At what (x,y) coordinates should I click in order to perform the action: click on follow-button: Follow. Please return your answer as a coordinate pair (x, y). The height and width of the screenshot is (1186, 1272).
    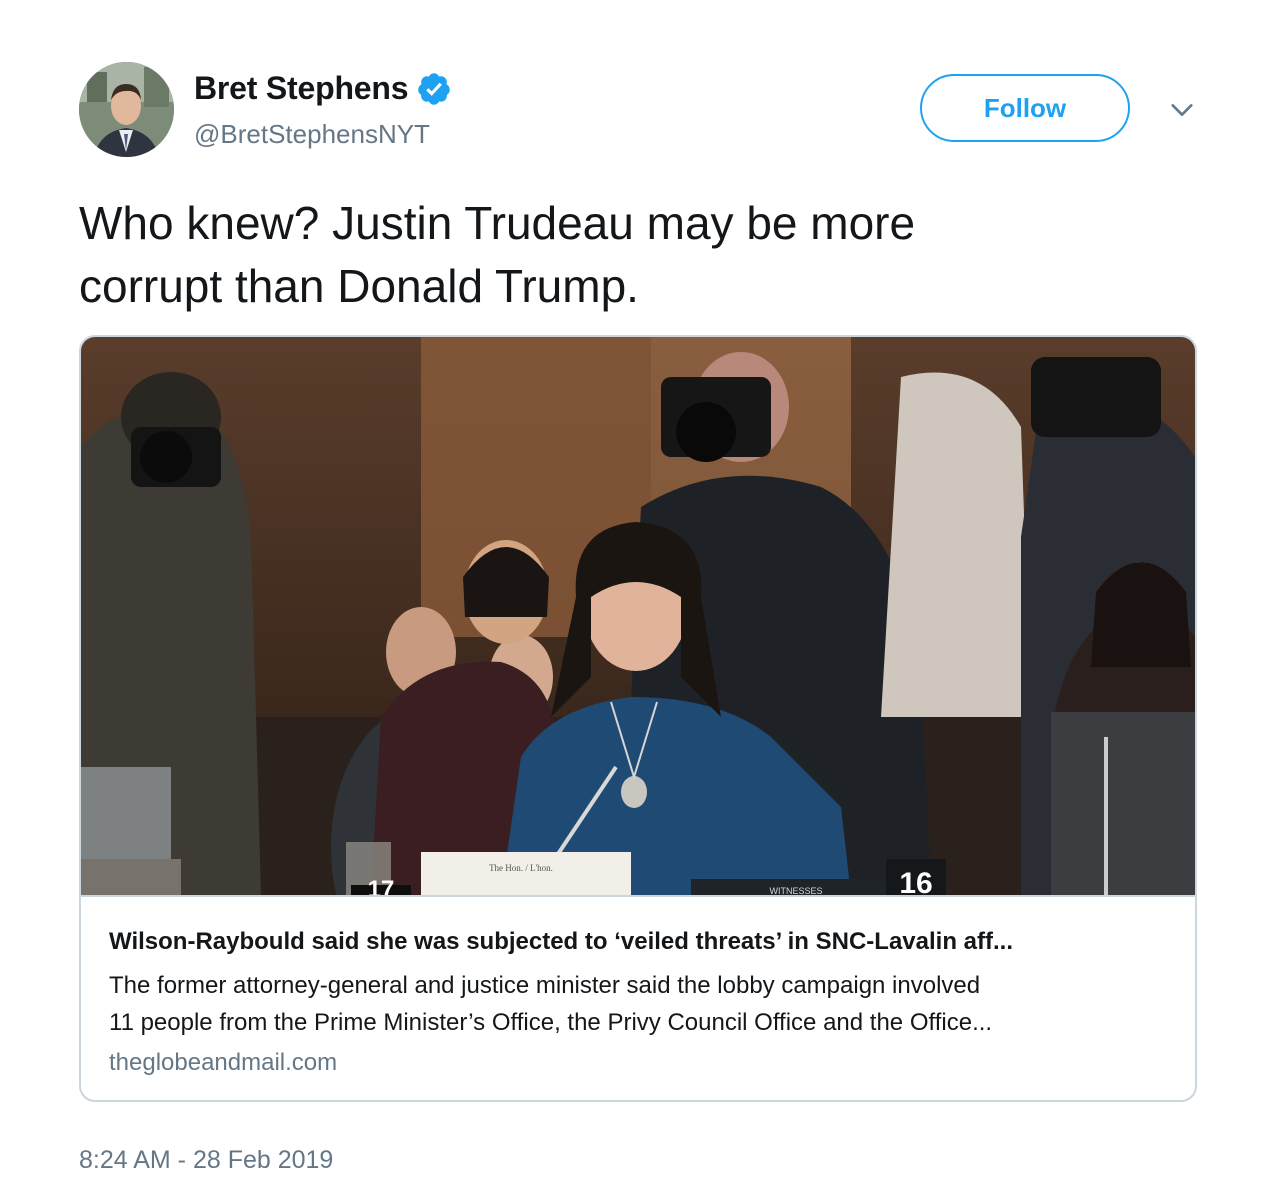
    Looking at the image, I should click on (1025, 108).